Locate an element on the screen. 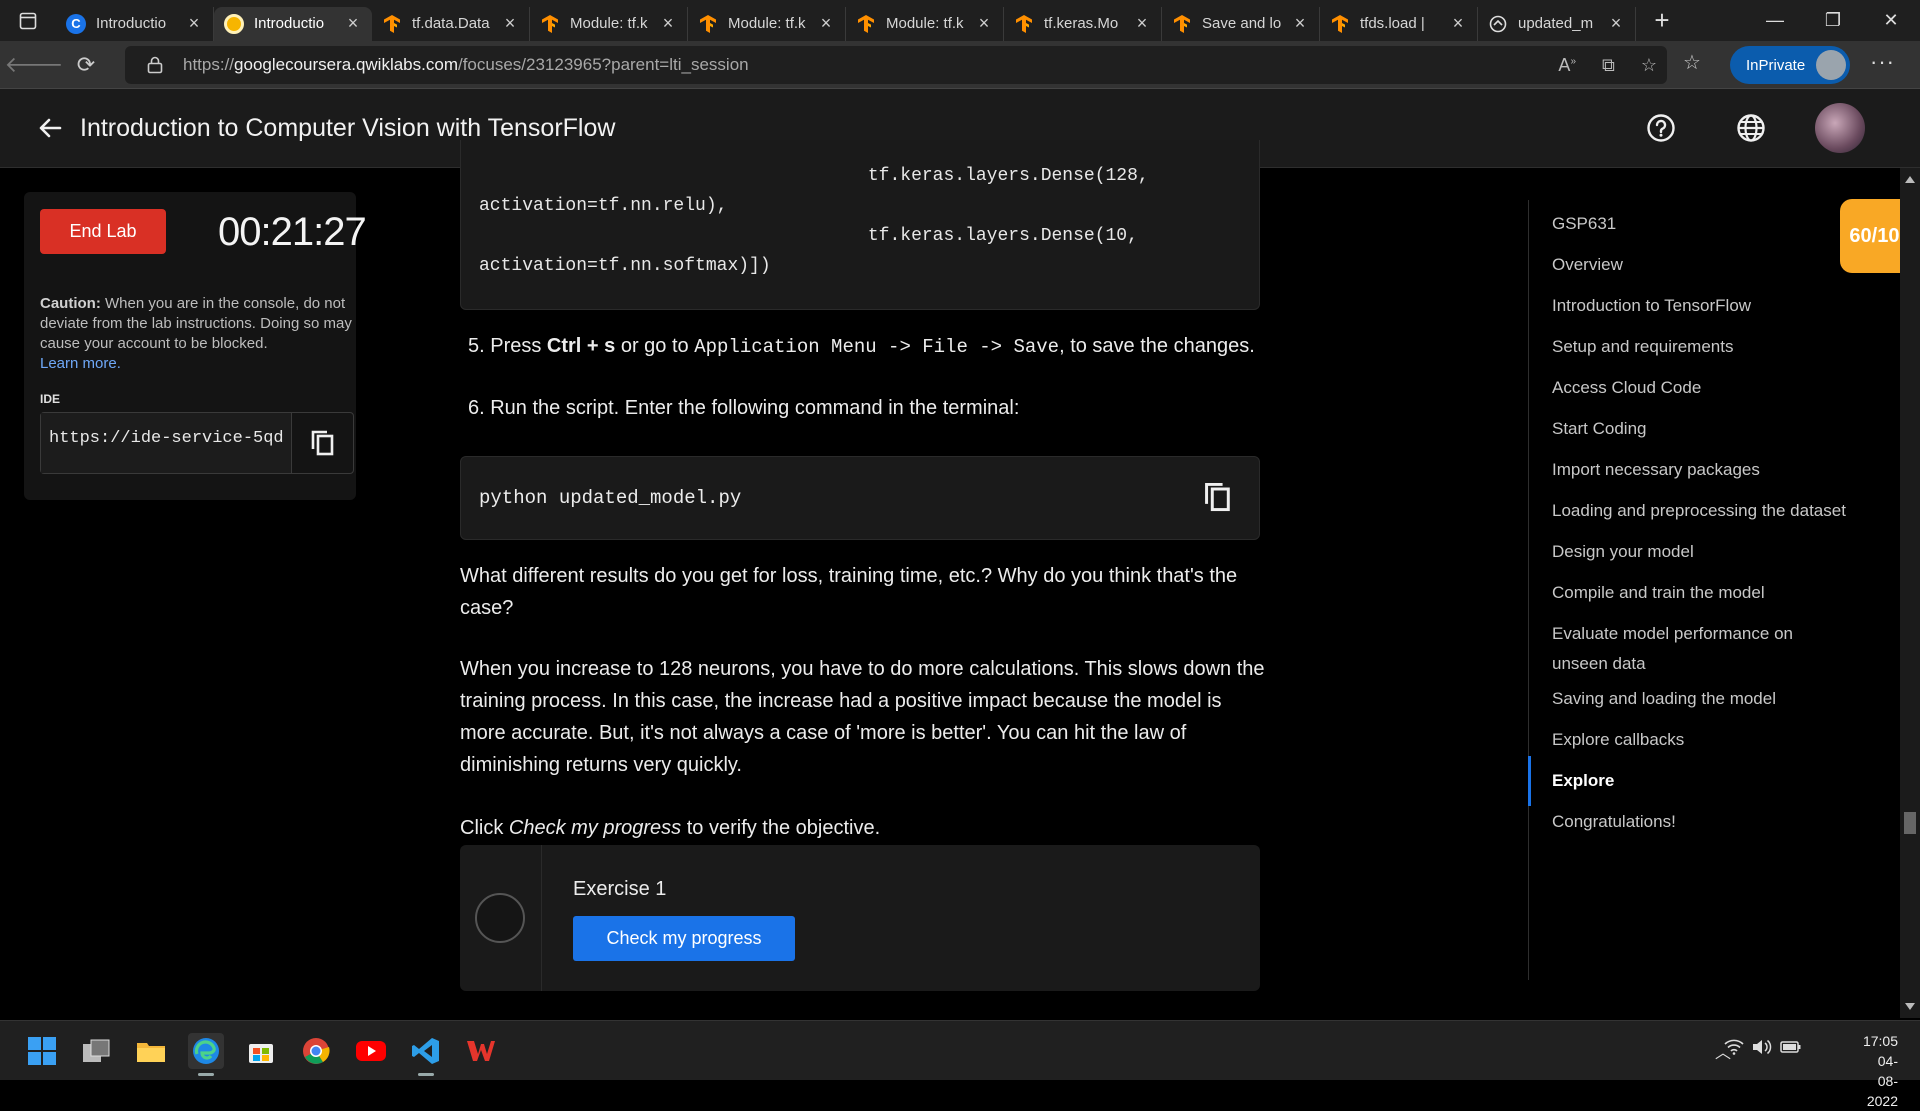 Image resolution: width=1920 pixels, height=1111 pixels. minimize-button: — is located at coordinates (1775, 20).